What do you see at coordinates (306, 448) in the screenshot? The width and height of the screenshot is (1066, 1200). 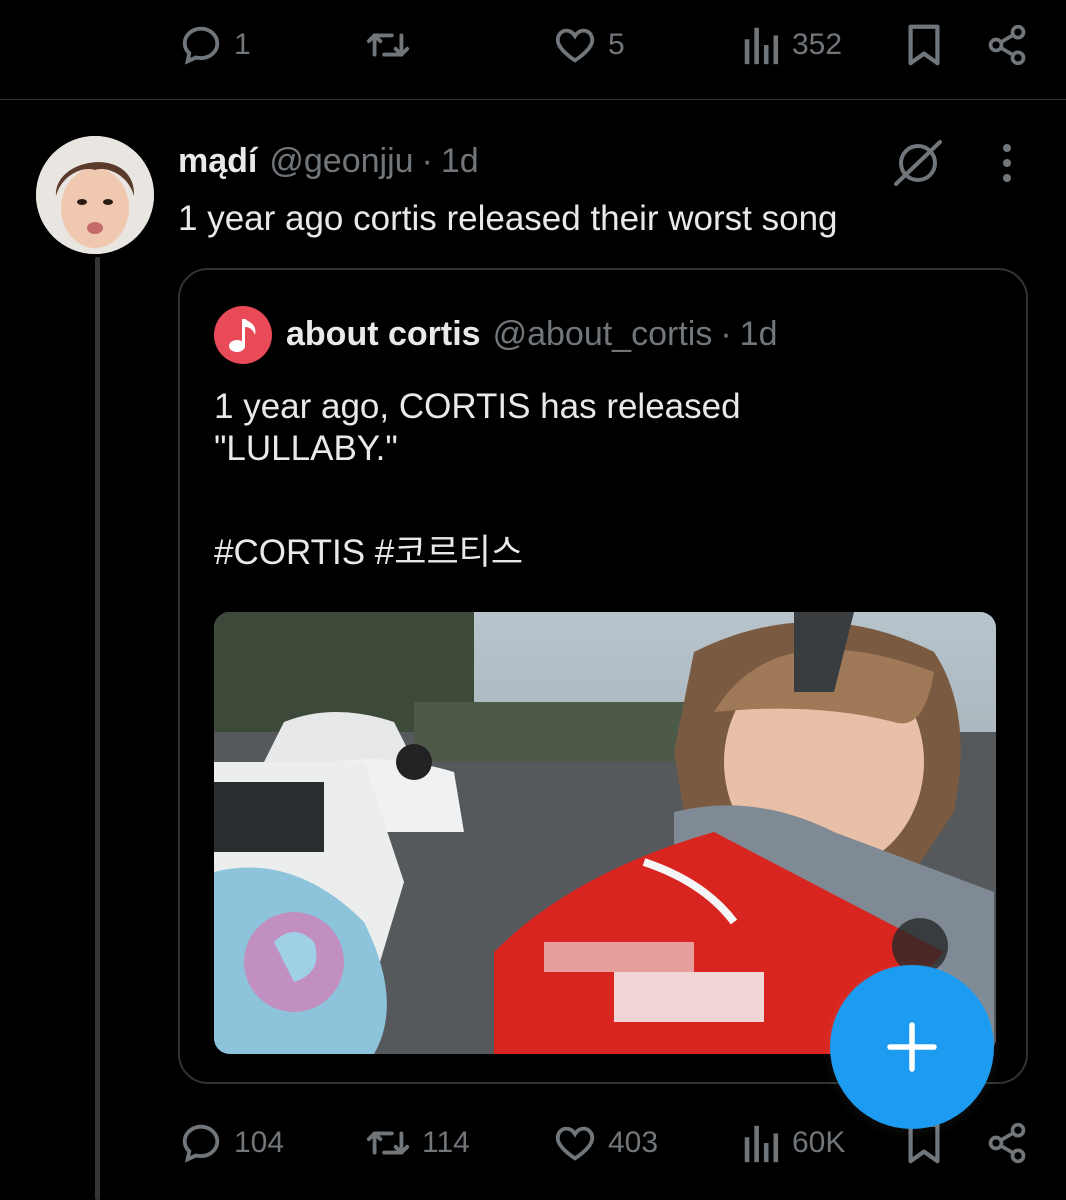 I see `quoted-text-line: "LULLABY."` at bounding box center [306, 448].